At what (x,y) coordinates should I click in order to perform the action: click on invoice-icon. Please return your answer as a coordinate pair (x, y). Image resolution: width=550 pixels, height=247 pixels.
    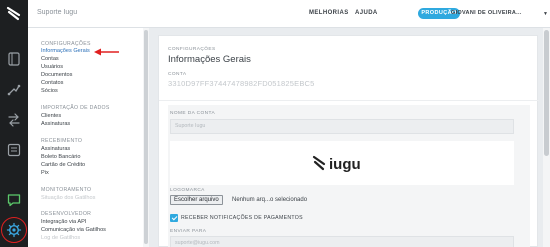
    Looking at the image, I should click on (14, 59).